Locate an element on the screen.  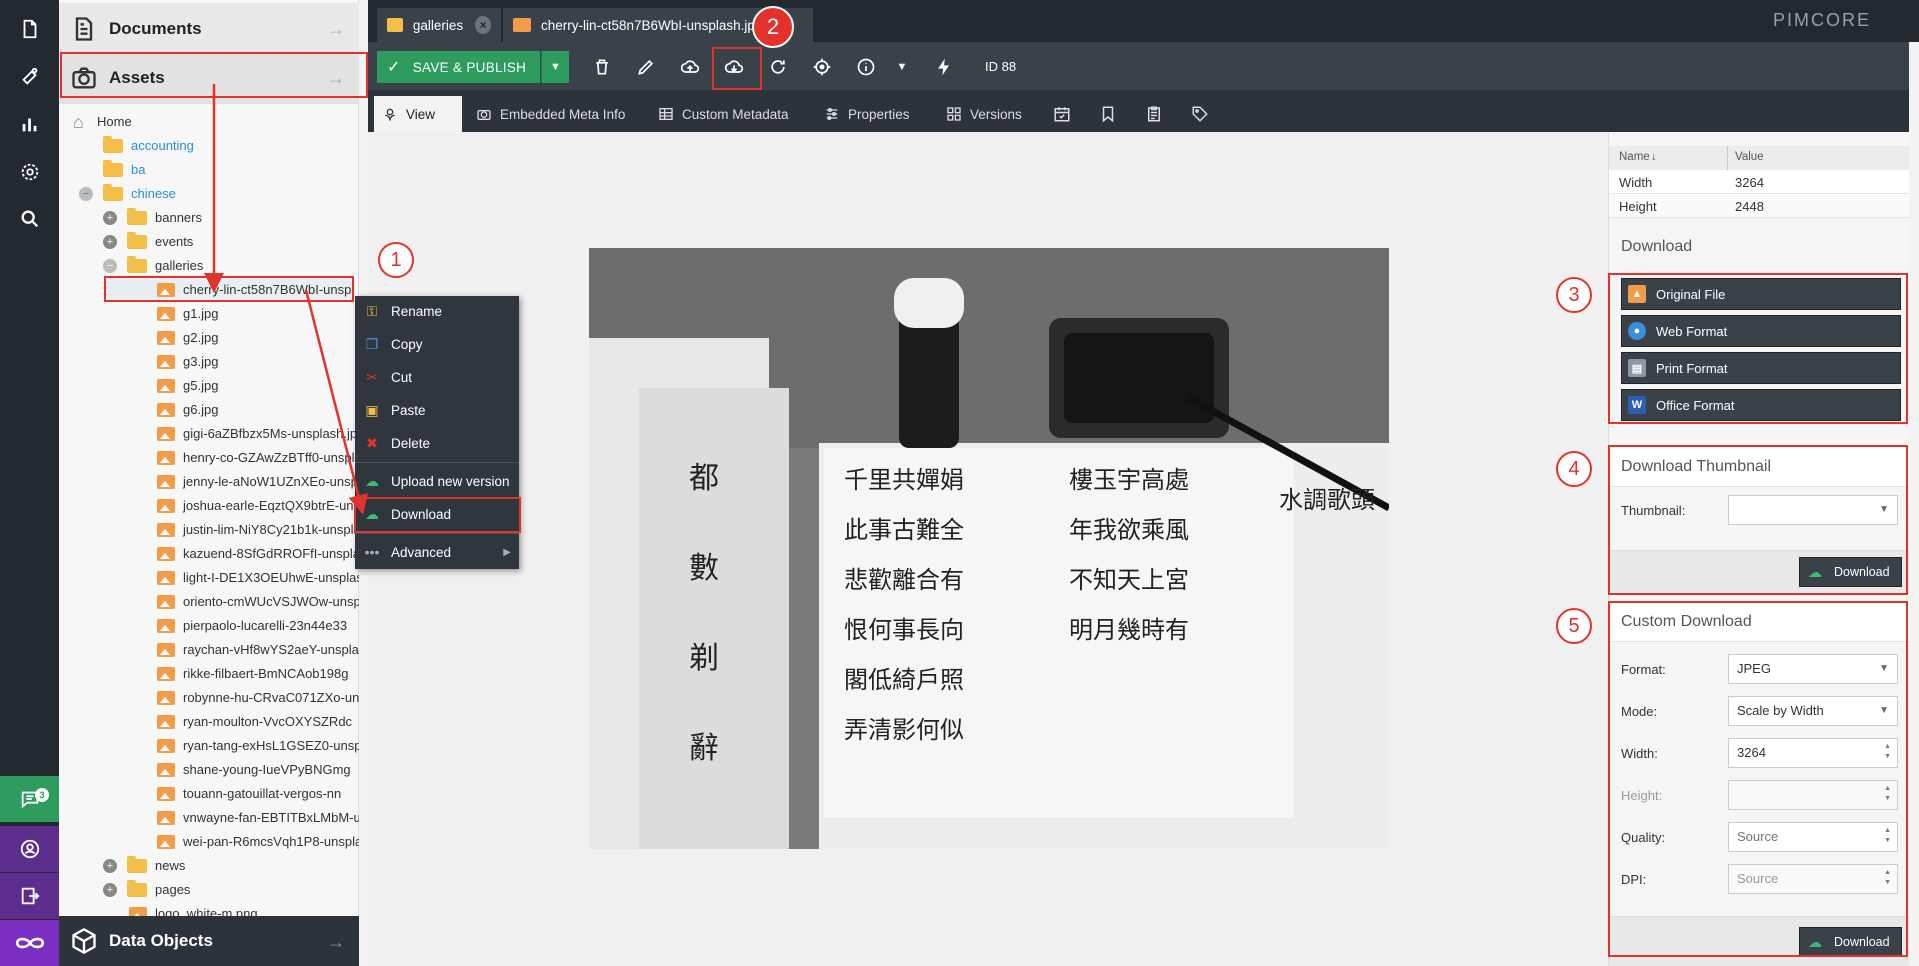
tree-asset-item: g6.jpg is located at coordinates (258, 410).